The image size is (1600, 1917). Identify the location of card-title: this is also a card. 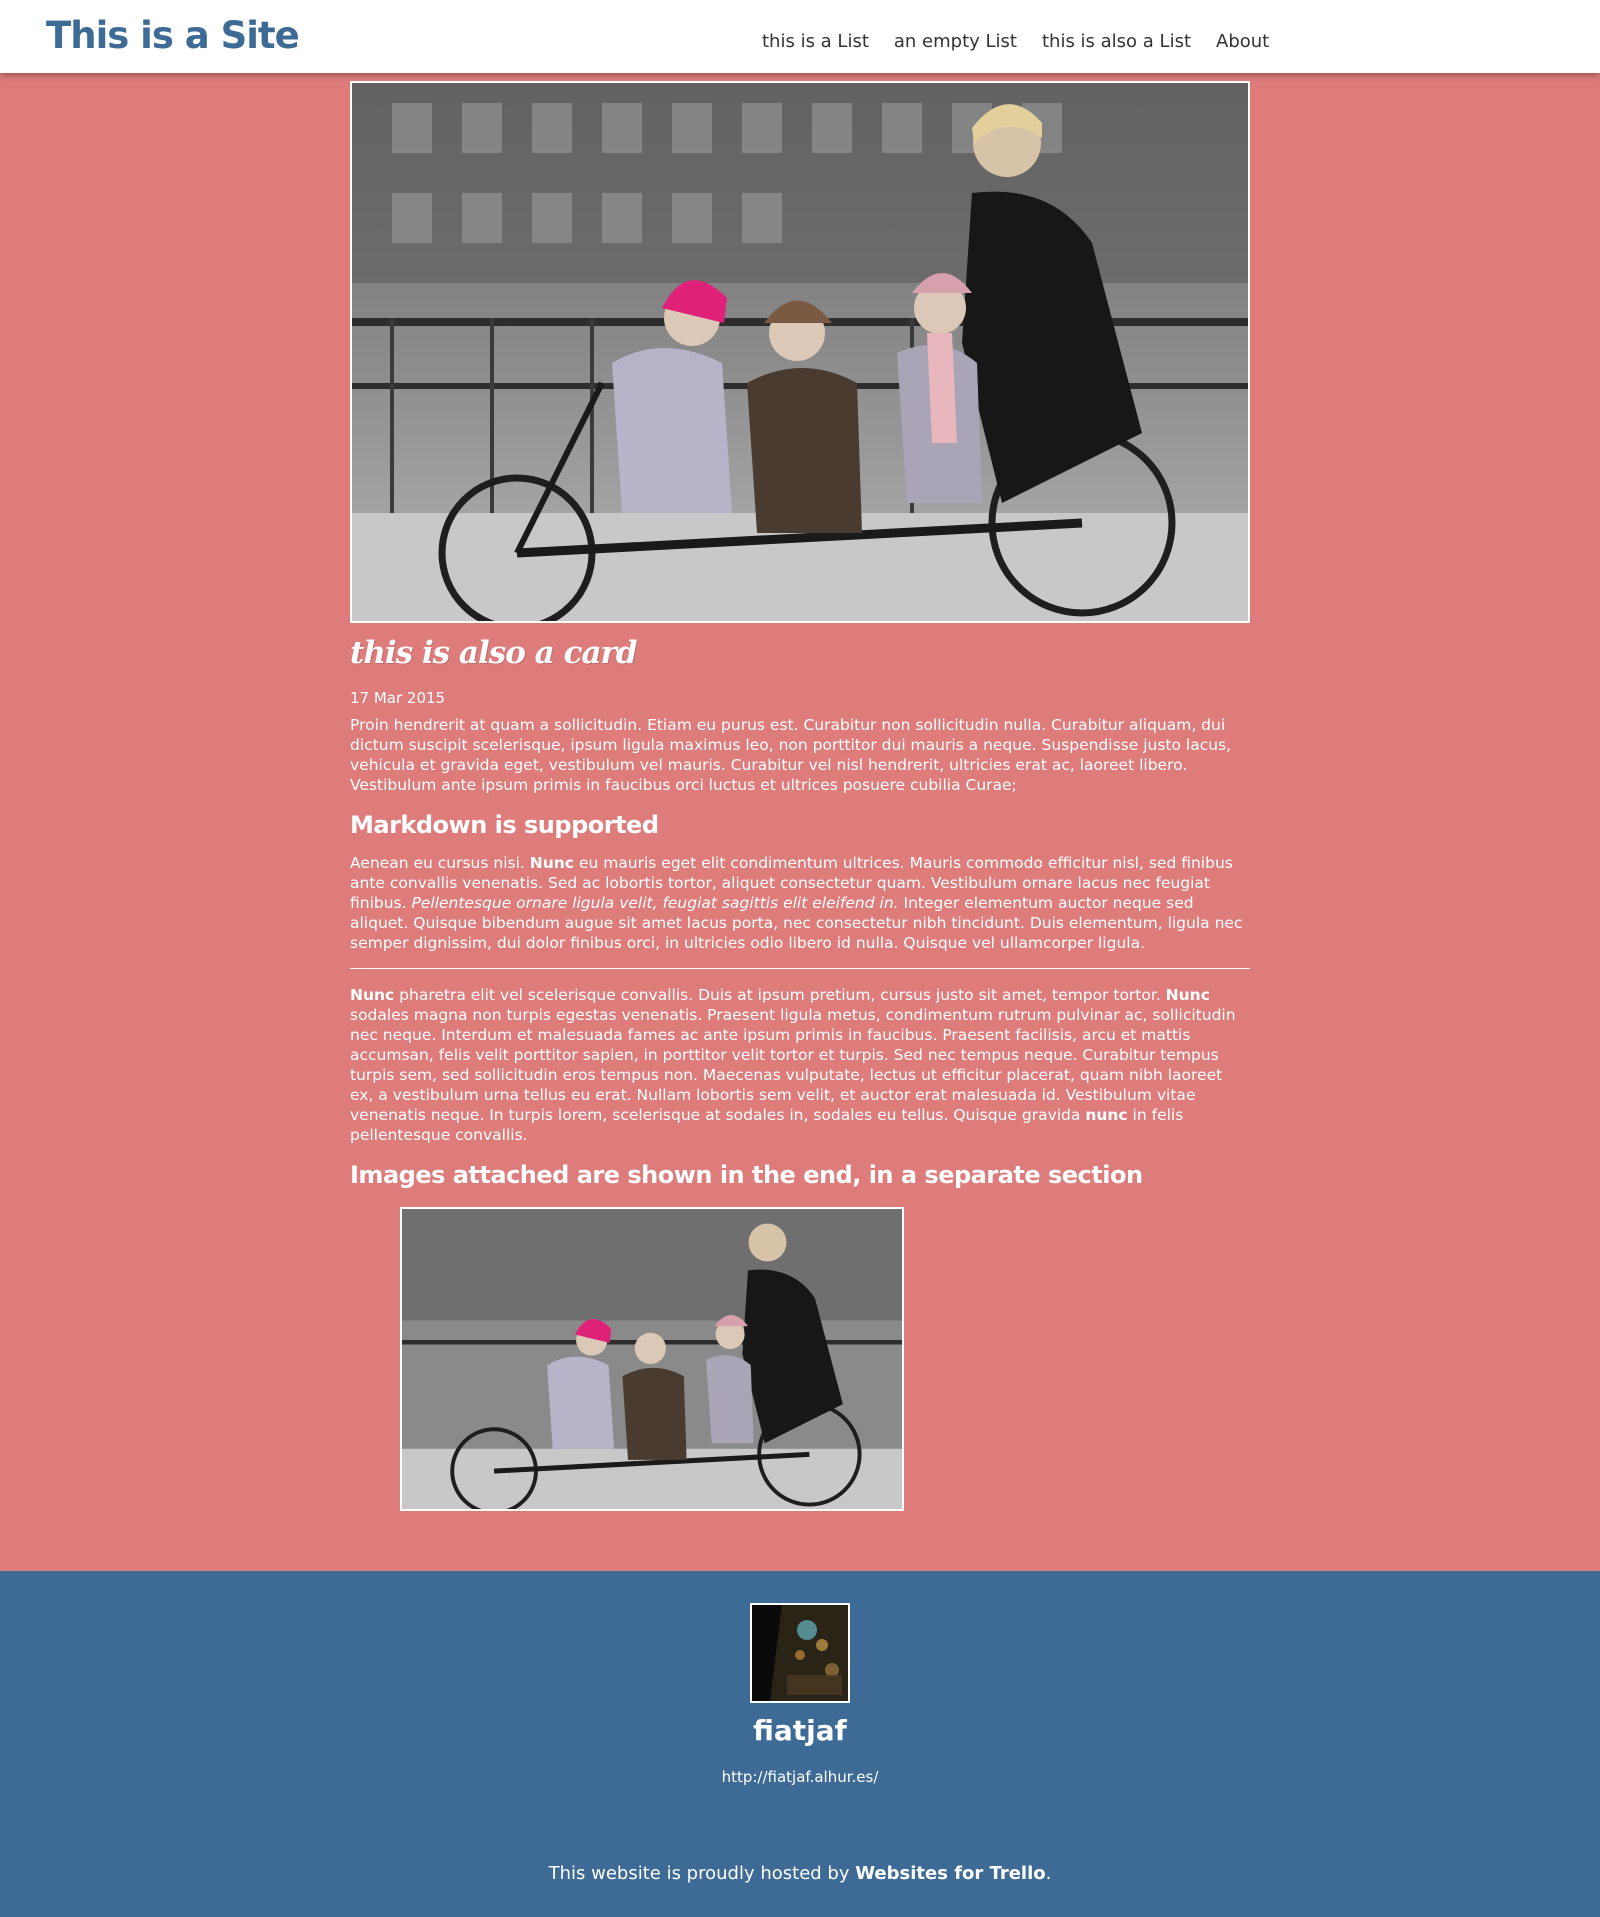
(494, 653).